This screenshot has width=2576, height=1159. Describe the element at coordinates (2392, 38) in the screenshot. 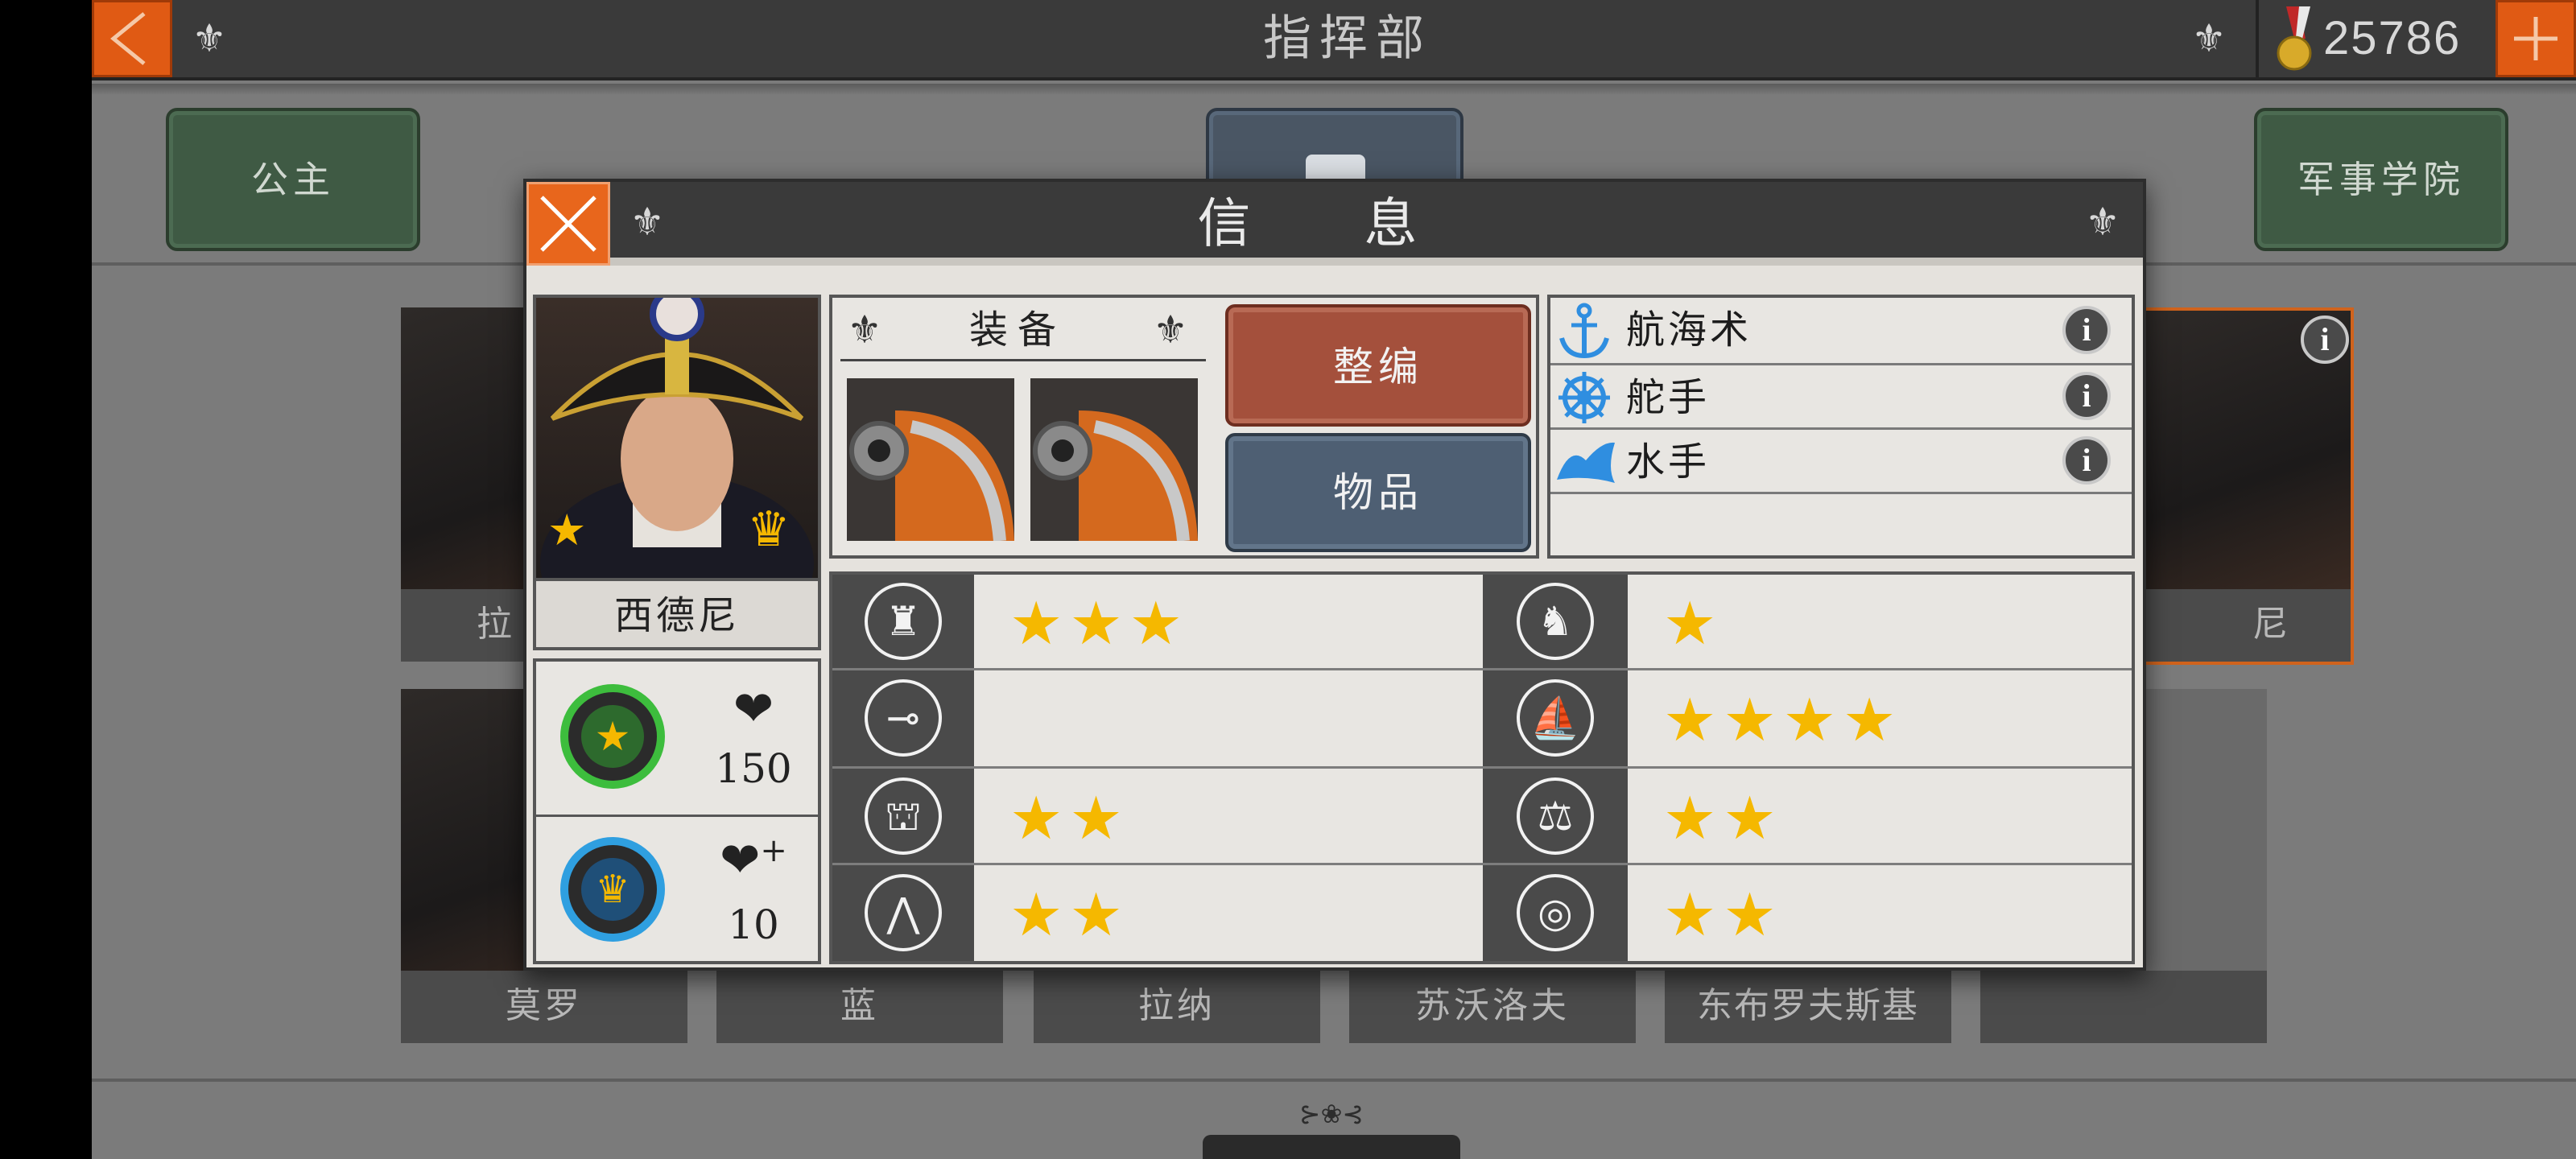

I see `gold-amount: 25786` at that location.